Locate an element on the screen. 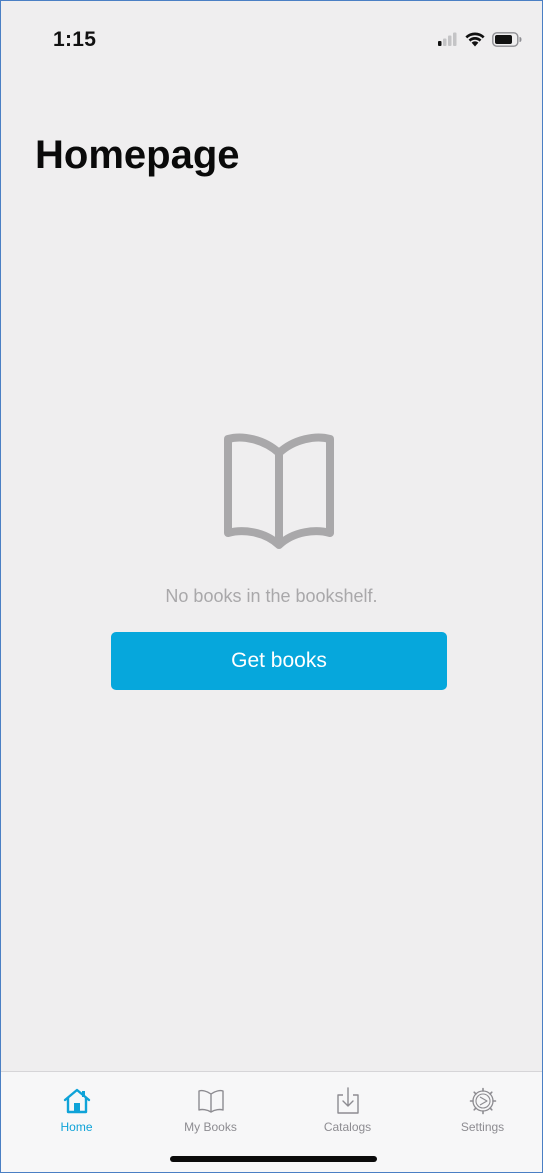 This screenshot has height=1173, width=543. cellular-signal-icon is located at coordinates (448, 39).